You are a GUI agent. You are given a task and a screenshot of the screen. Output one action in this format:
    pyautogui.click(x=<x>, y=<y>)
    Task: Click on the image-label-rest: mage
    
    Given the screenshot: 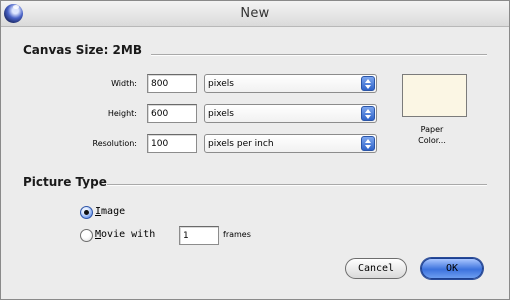 What is the action you would take?
    pyautogui.click(x=113, y=211)
    